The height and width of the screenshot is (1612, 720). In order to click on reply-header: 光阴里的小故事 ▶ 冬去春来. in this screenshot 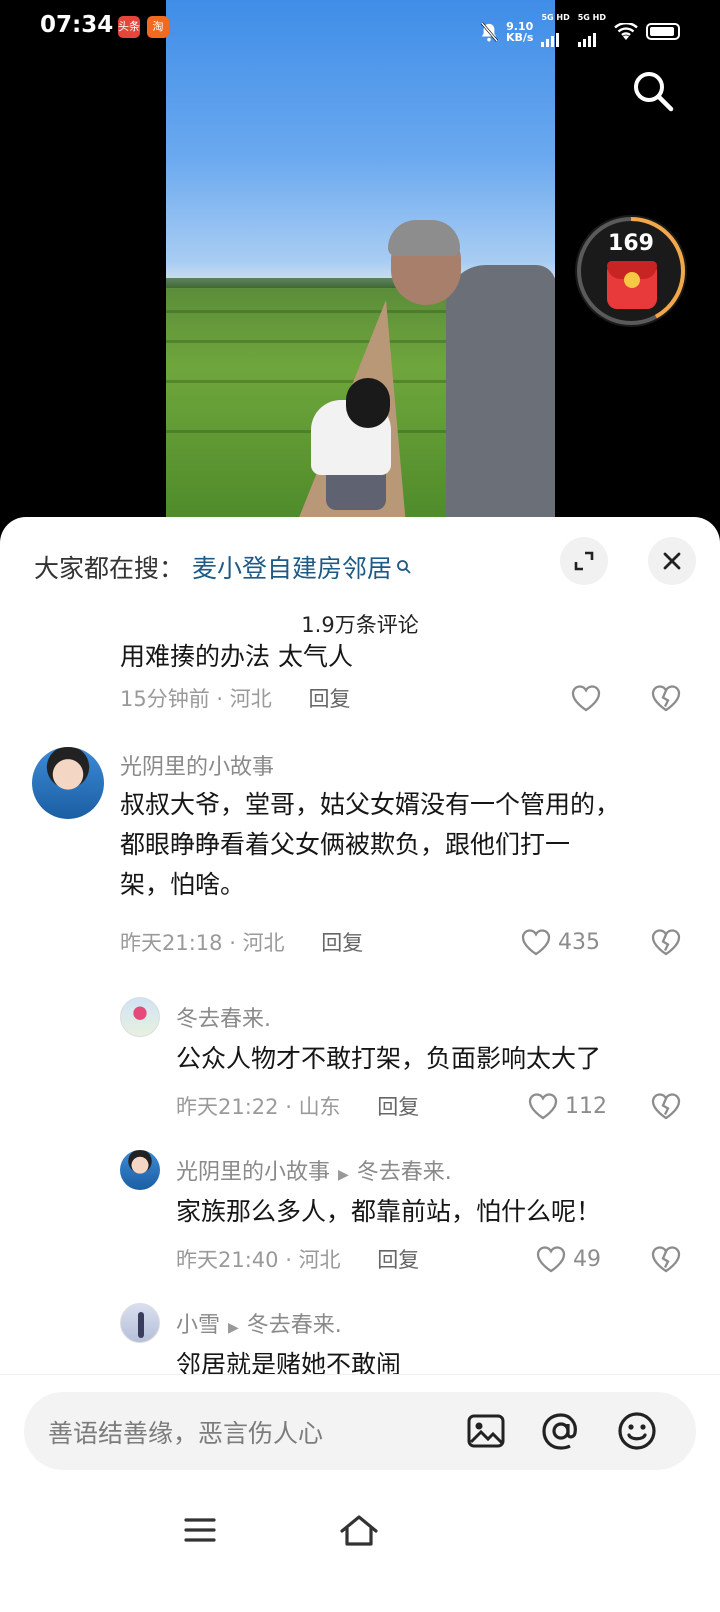, I will do `click(314, 1170)`.